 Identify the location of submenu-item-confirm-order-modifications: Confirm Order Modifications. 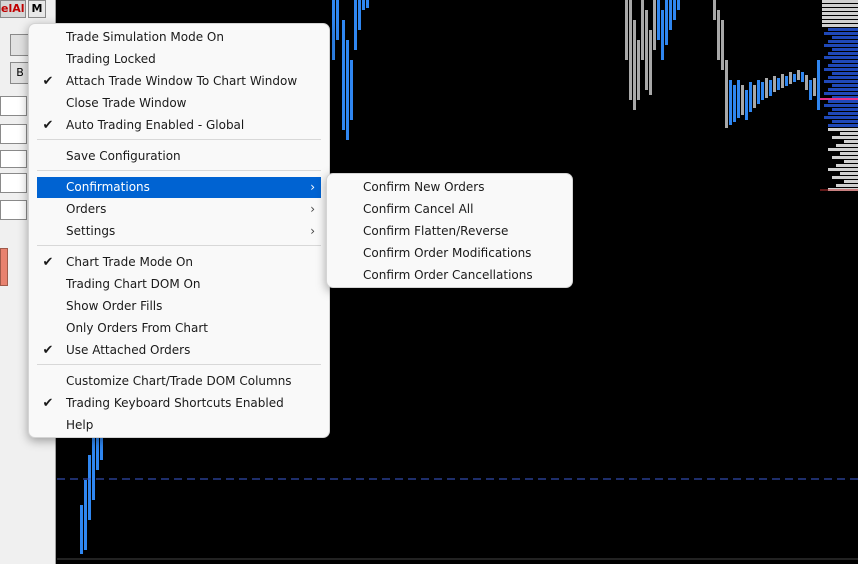
(449, 253).